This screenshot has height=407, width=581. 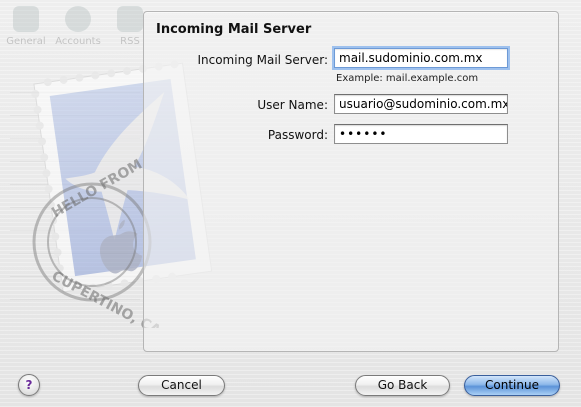 I want to click on password-label: Password:, so click(x=297, y=135).